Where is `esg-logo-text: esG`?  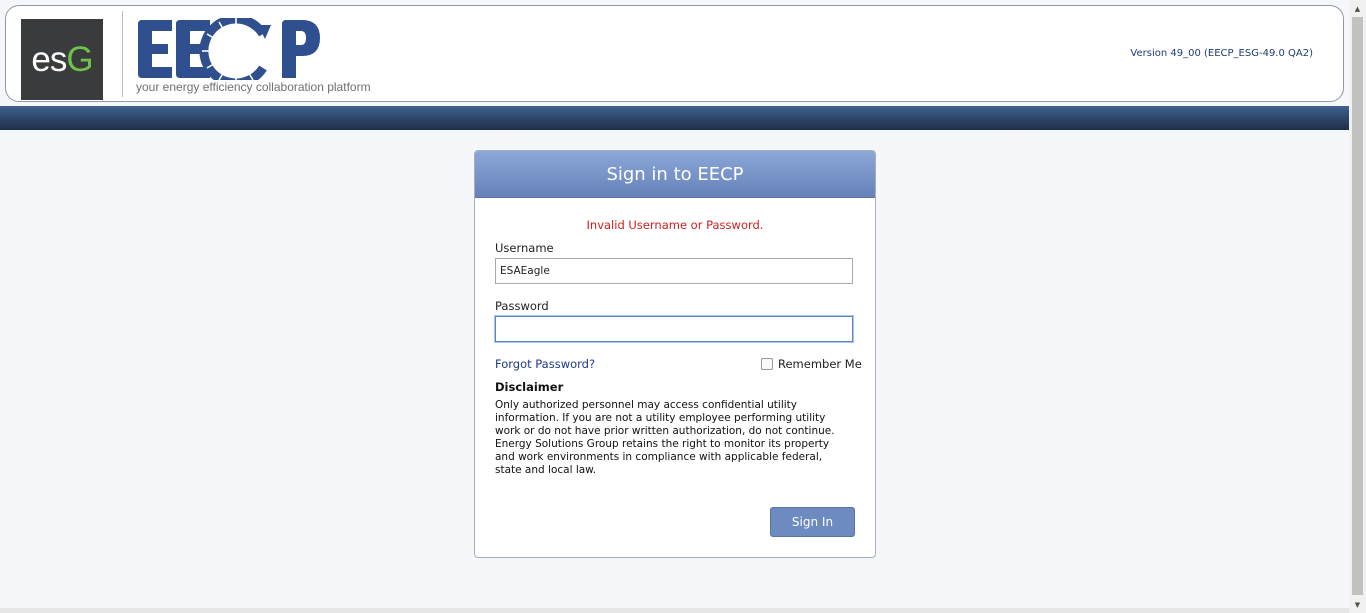 esg-logo-text: esG is located at coordinates (62, 59).